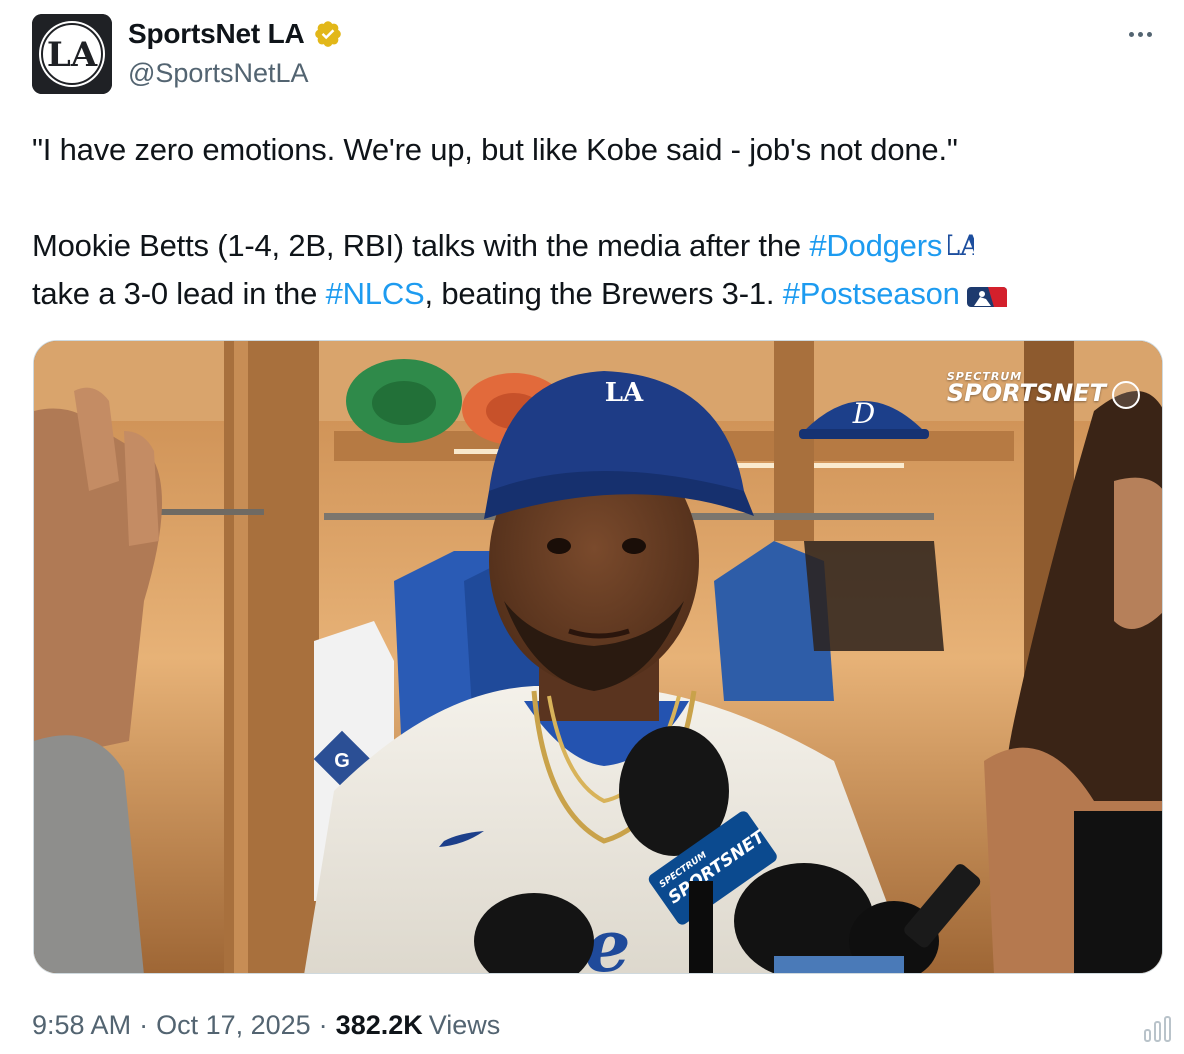 This screenshot has height=1054, width=1184. What do you see at coordinates (986, 297) in the screenshot?
I see `mlb-logo-icon` at bounding box center [986, 297].